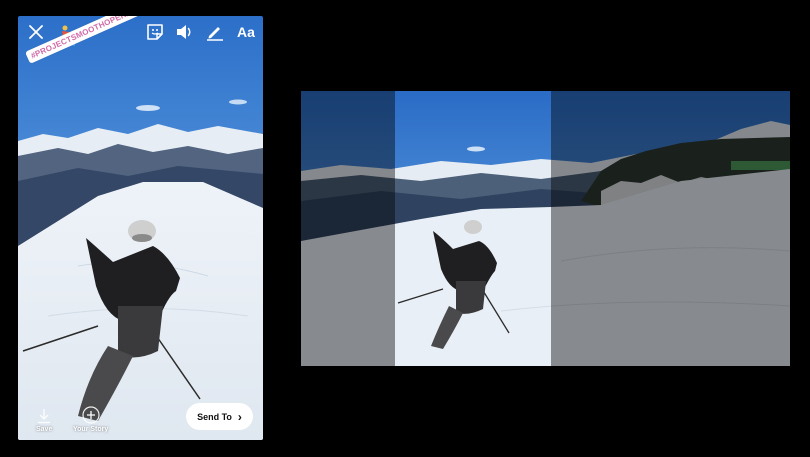 This screenshot has height=457, width=810. I want to click on sticker-button, so click(155, 32).